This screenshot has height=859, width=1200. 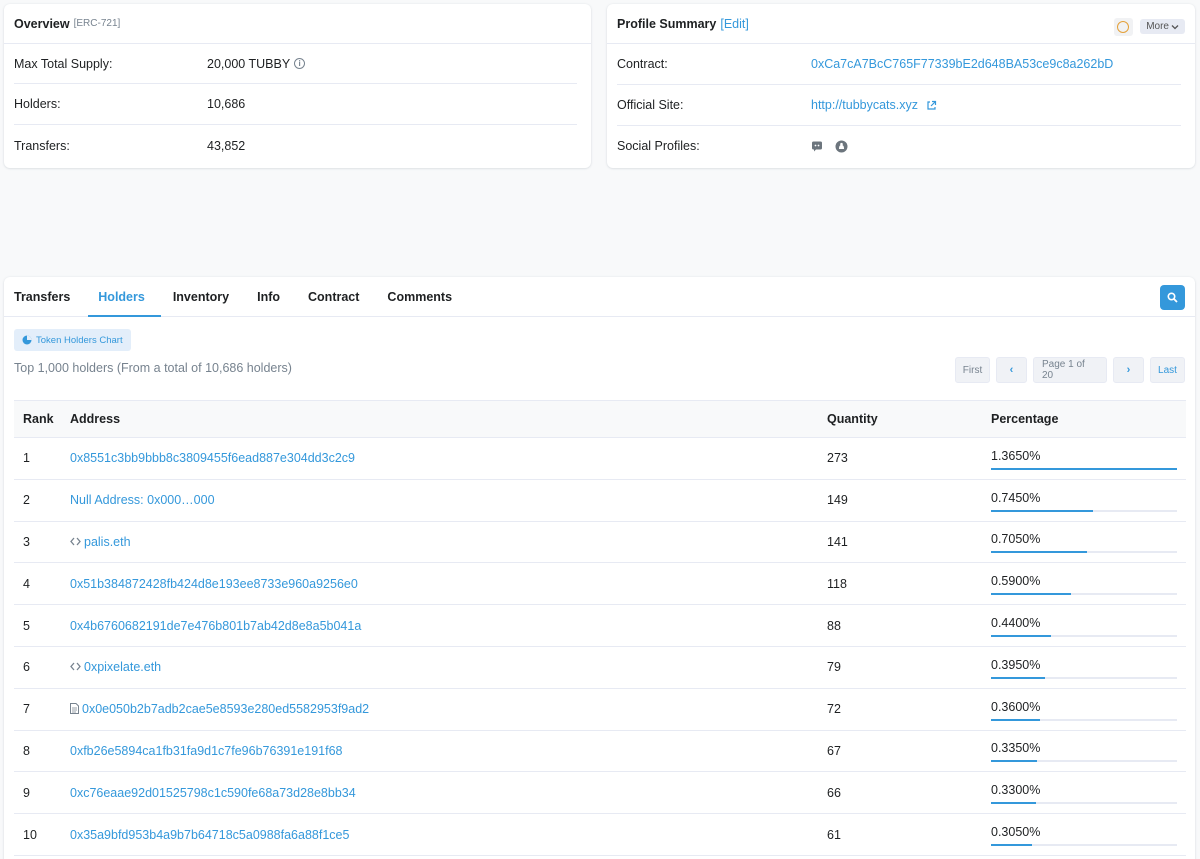 I want to click on page-indicator: Page 1 of 20, so click(x=1070, y=370).